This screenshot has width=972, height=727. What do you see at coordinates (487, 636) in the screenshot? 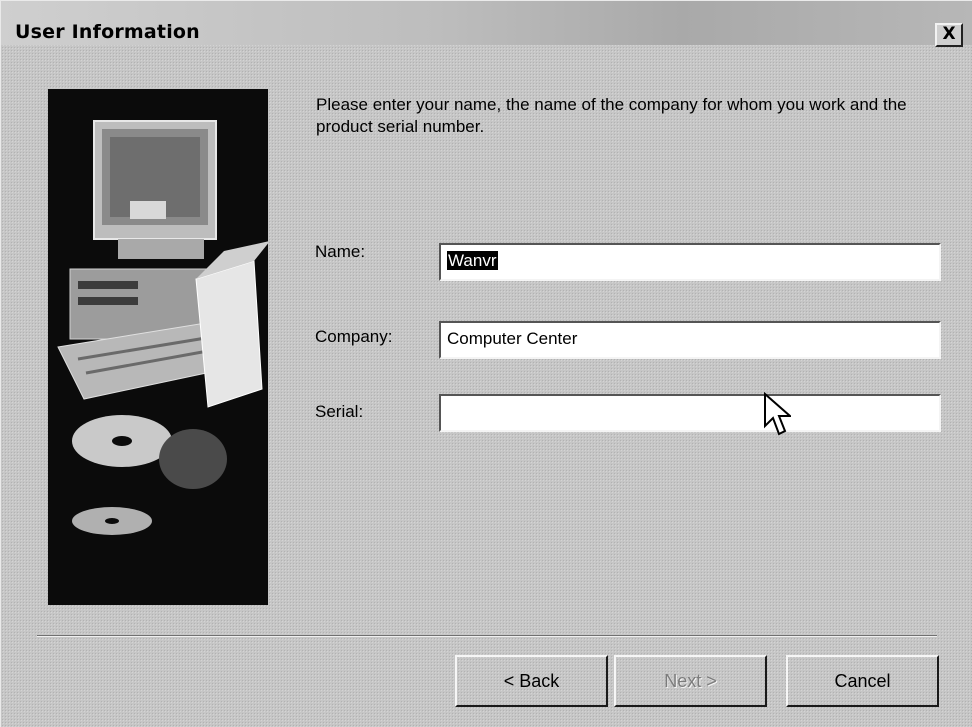
I see `divider-highlight` at bounding box center [487, 636].